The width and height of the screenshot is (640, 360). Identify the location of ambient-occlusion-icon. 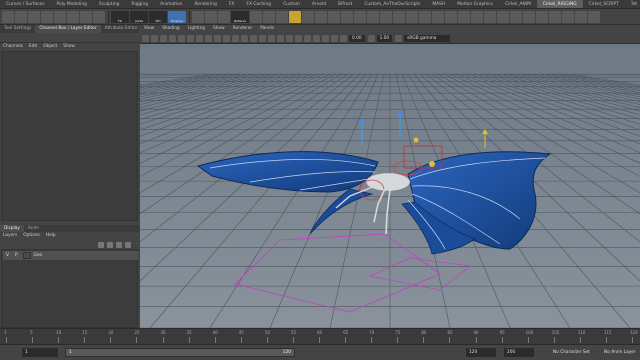
(271, 38).